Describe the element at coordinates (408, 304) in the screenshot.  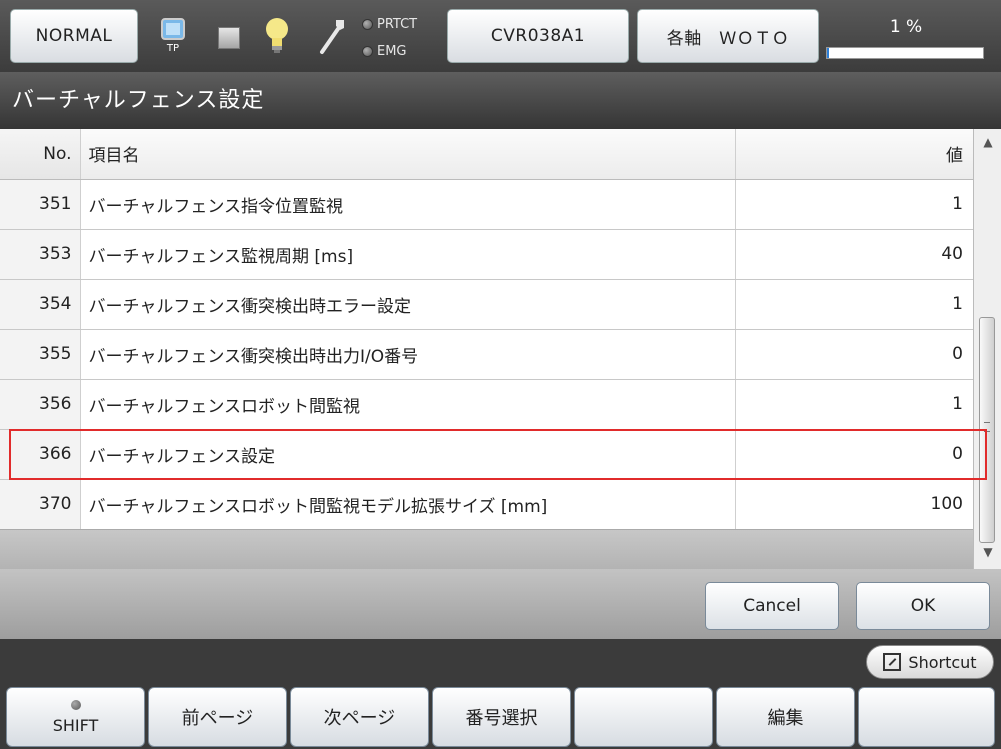
I see `row-name: バーチャルフェンス衝突検出時エラー設定` at that location.